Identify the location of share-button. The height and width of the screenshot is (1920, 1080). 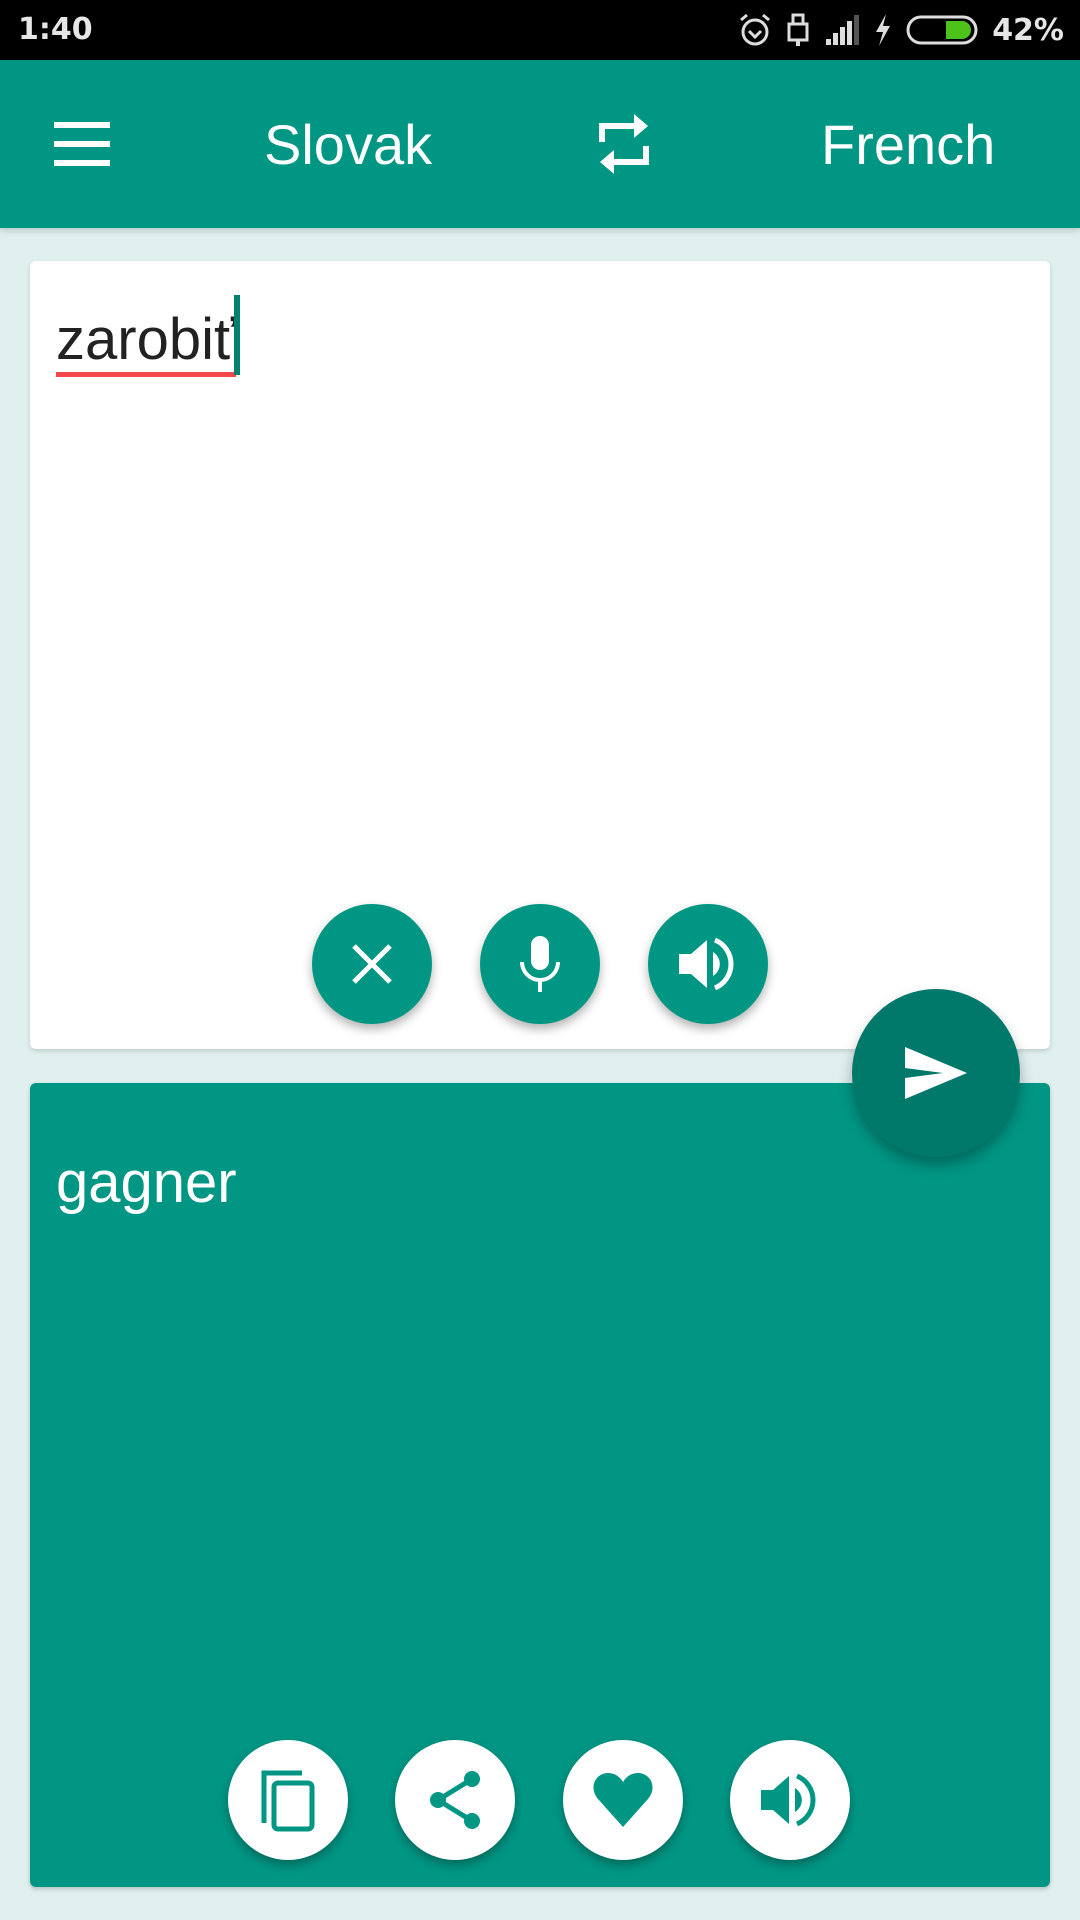
(455, 1800).